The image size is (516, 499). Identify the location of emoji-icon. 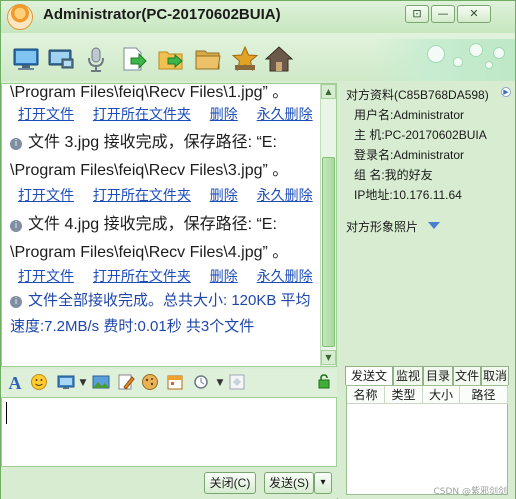
(39, 383).